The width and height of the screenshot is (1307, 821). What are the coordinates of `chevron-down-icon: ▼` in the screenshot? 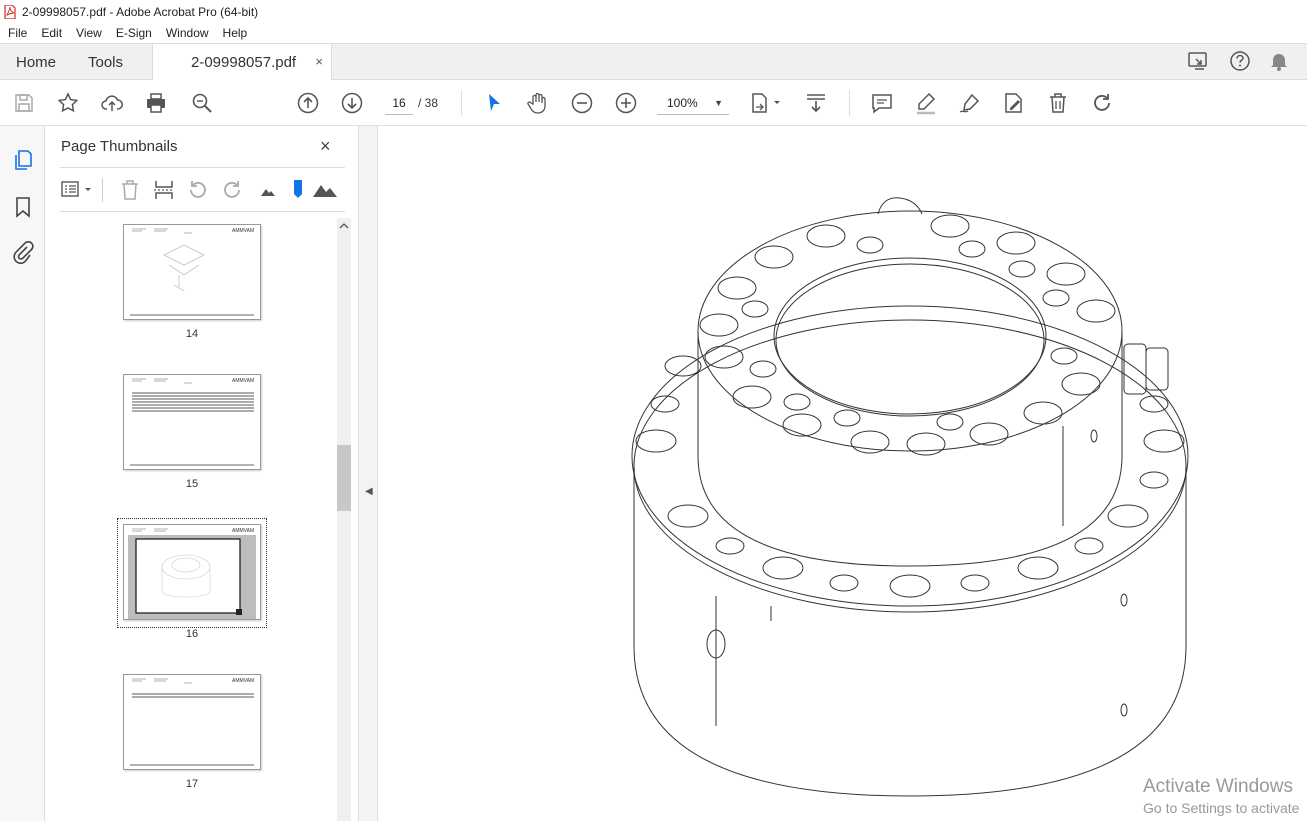 It's located at (718, 103).